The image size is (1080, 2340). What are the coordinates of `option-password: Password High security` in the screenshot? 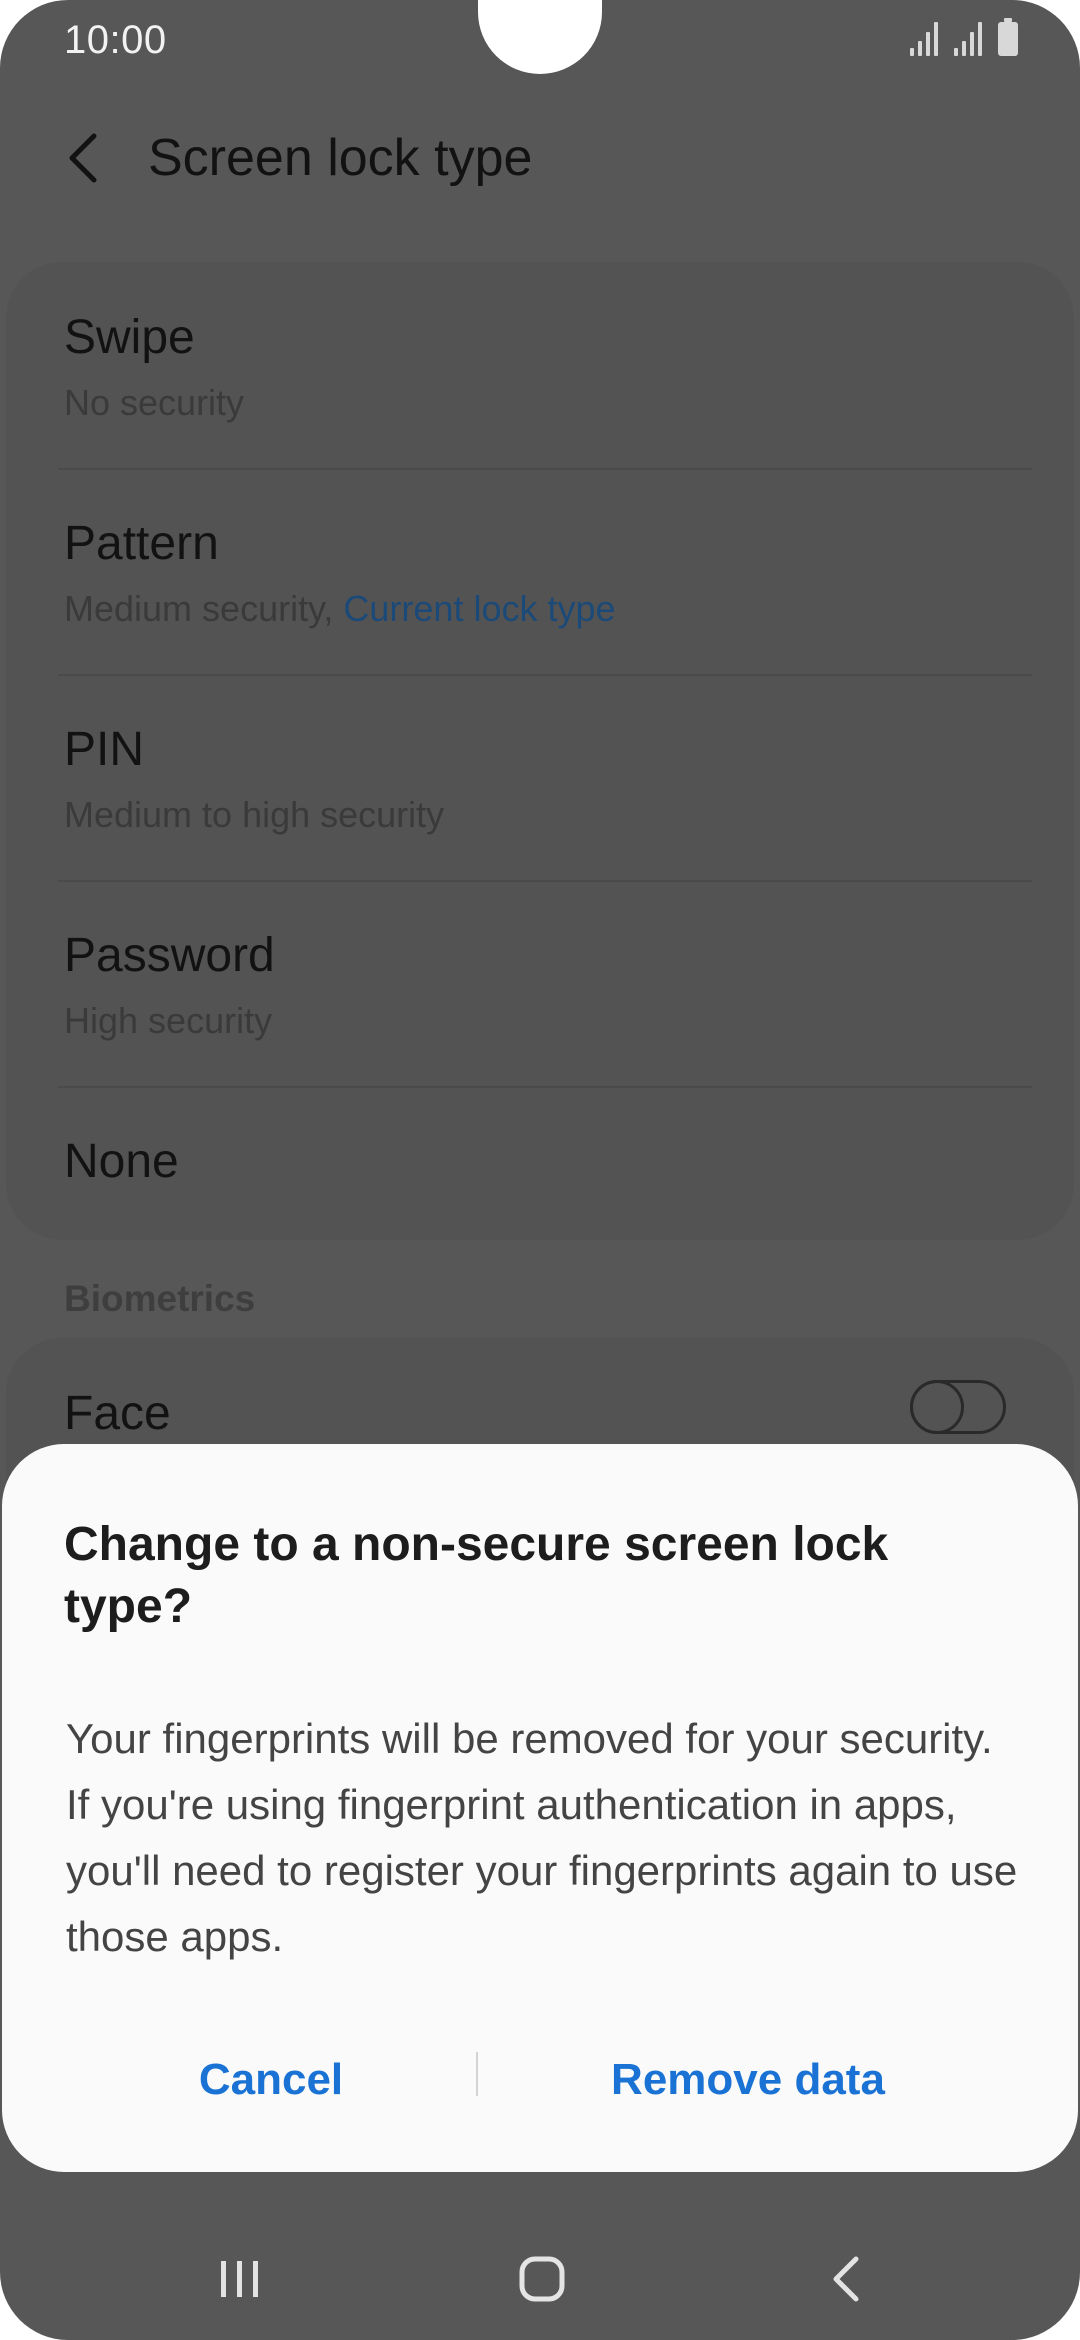 It's located at (549, 985).